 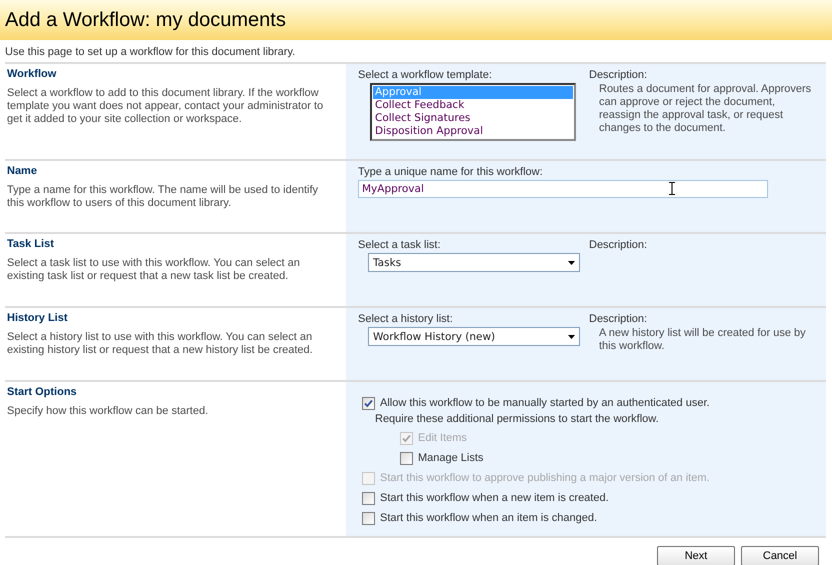 What do you see at coordinates (489, 518) in the screenshot?
I see `checkbox-label: Start this workflow when an item is changed.` at bounding box center [489, 518].